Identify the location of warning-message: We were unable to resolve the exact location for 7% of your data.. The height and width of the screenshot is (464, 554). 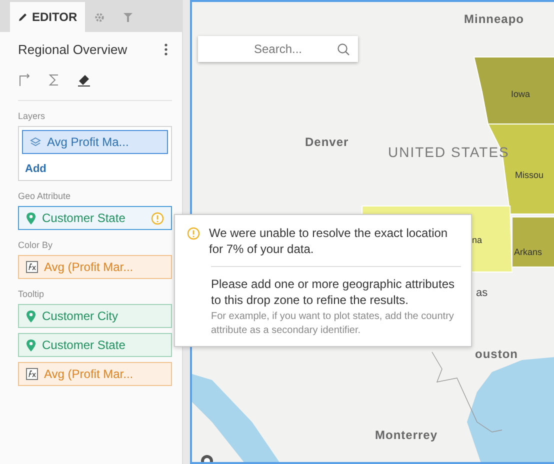
(329, 241).